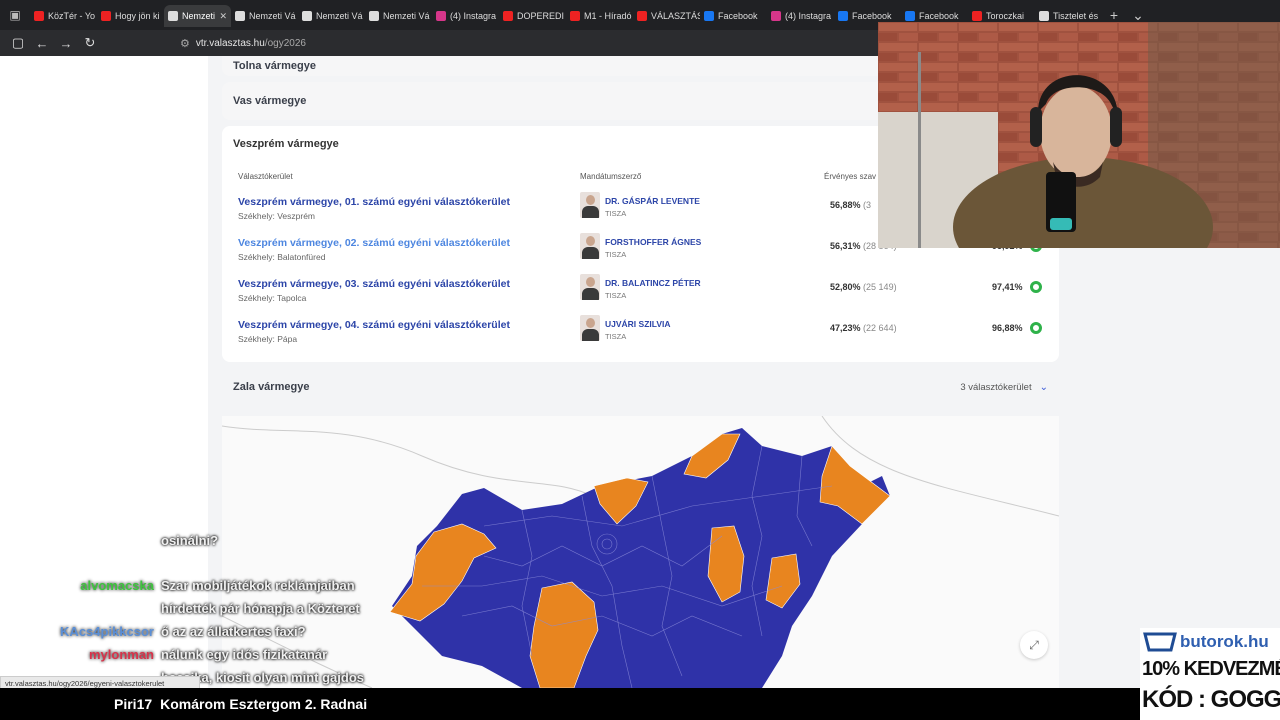 This screenshot has height=720, width=1280. What do you see at coordinates (197, 16) in the screenshot?
I see `browser-tab: Nemzeti ✕` at bounding box center [197, 16].